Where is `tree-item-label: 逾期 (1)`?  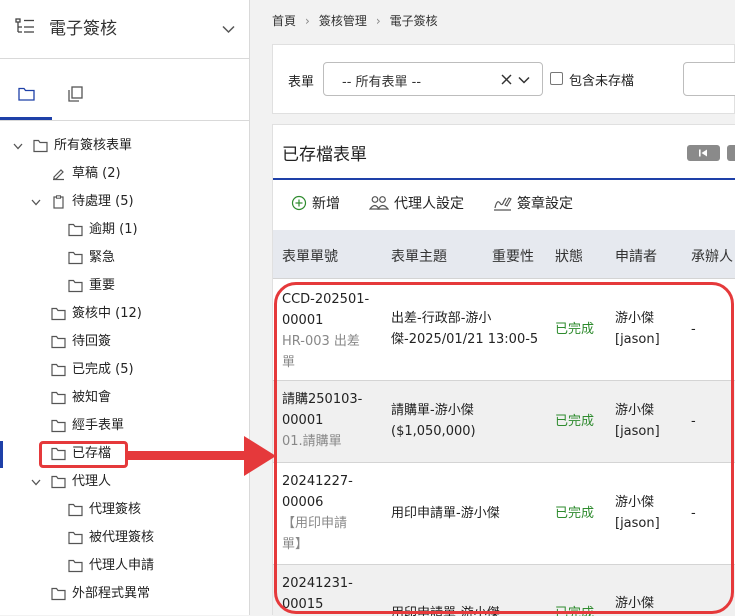 tree-item-label: 逾期 (1) is located at coordinates (113, 229).